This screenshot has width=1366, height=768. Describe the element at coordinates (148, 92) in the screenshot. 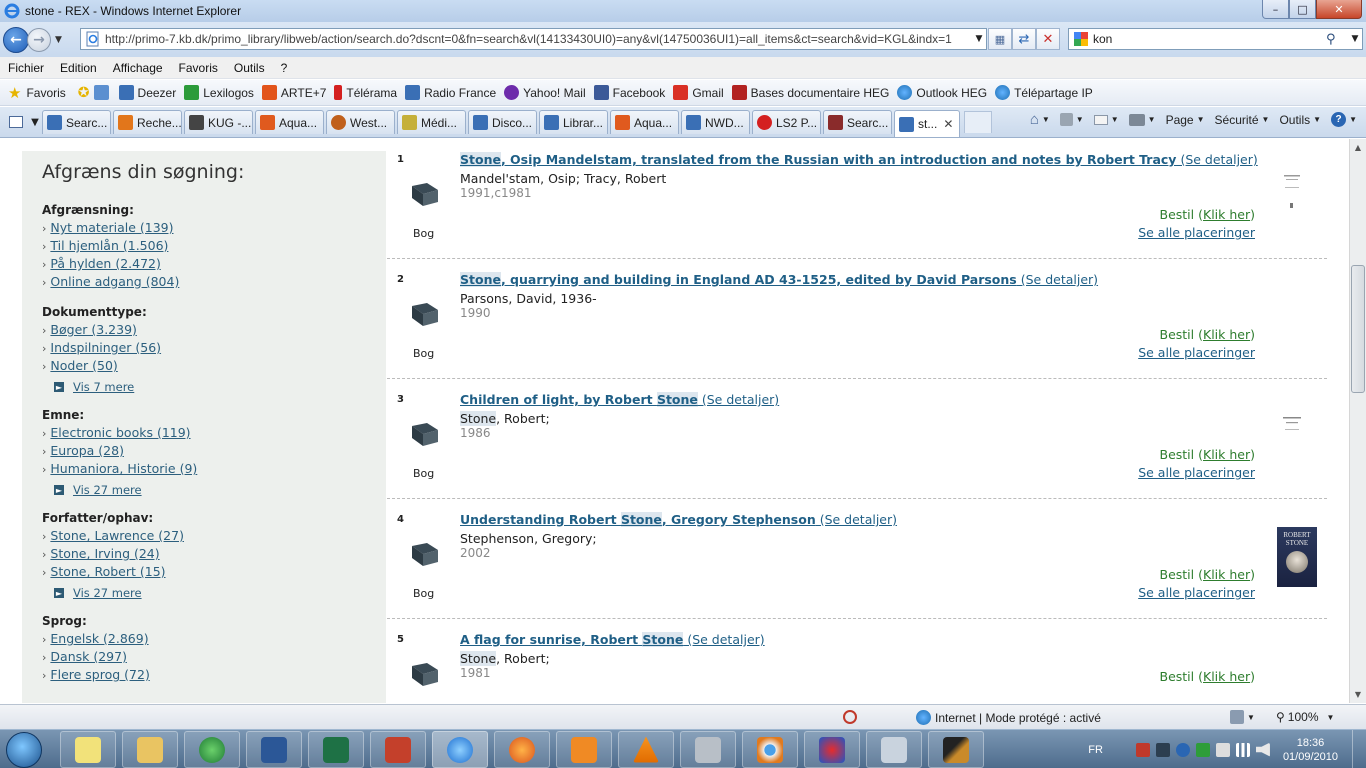

I see `fav-deezer: Deezer` at that location.